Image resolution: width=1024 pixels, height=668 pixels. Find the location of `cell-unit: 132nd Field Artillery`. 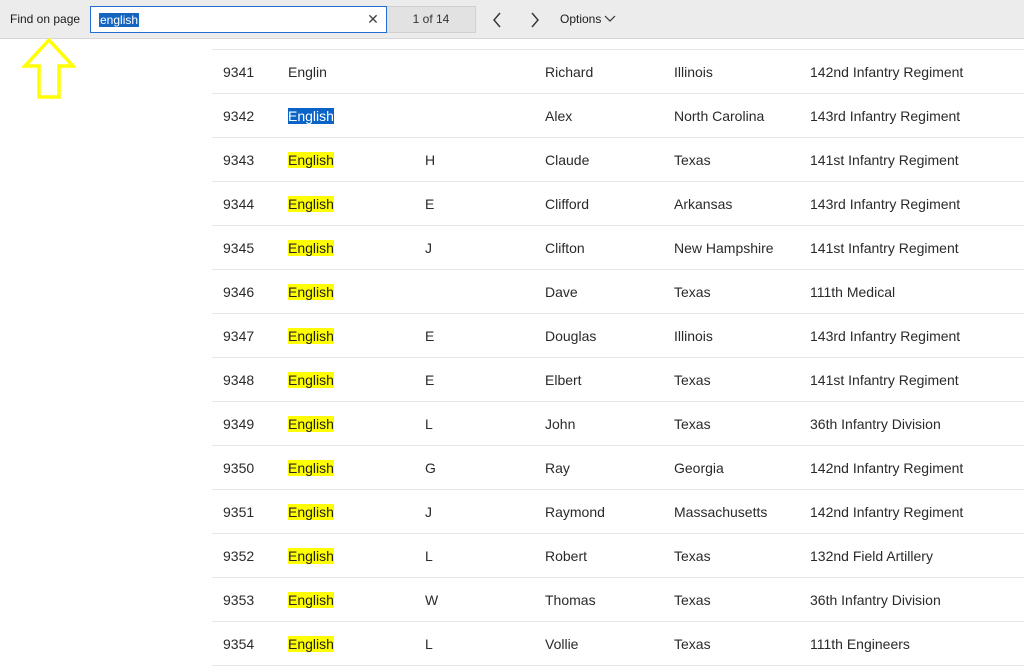

cell-unit: 132nd Field Artillery is located at coordinates (871, 556).